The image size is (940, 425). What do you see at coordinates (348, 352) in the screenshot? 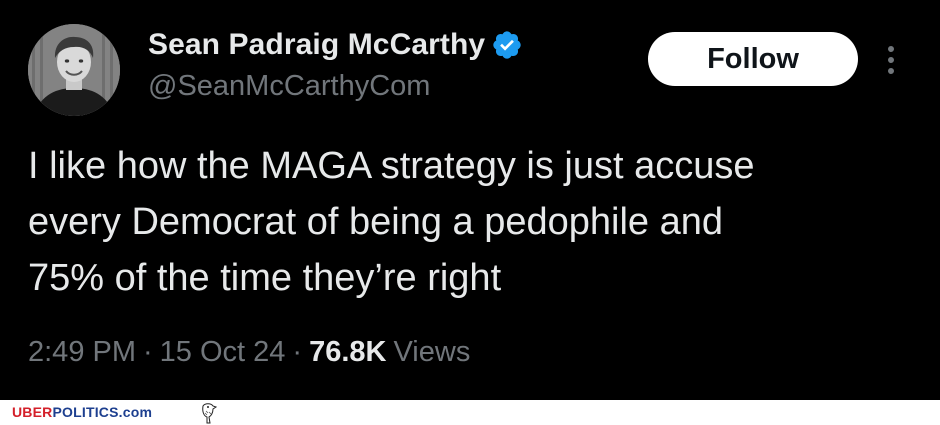
I see `views-count: 76.8K` at bounding box center [348, 352].